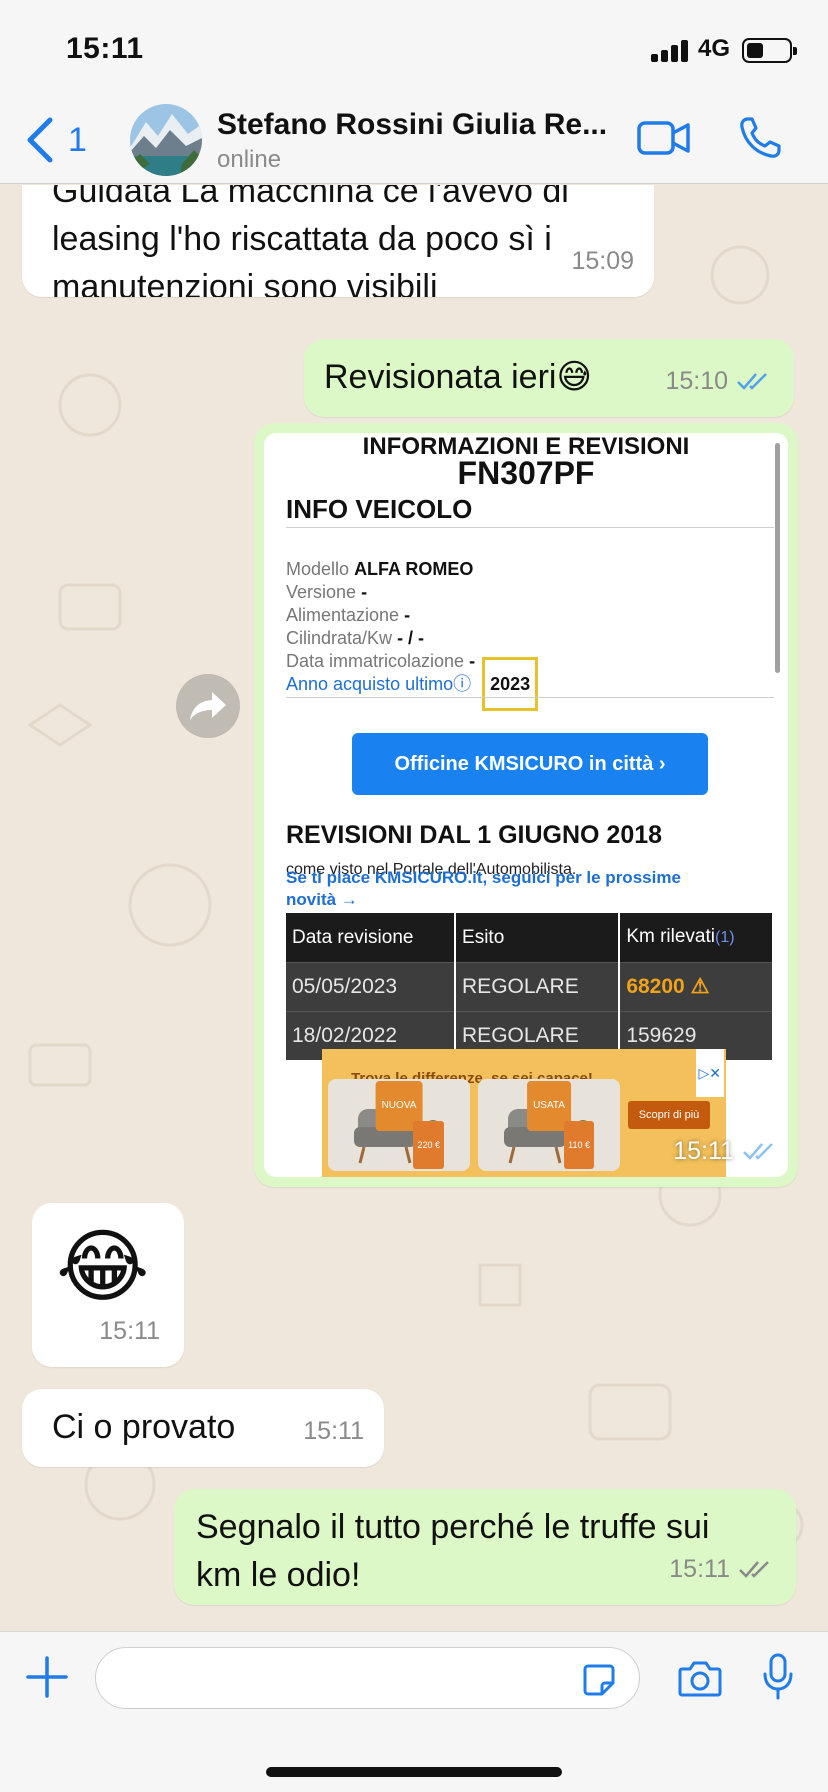 This screenshot has height=1792, width=828. I want to click on ad-image-used: USATA 110 €, so click(549, 1125).